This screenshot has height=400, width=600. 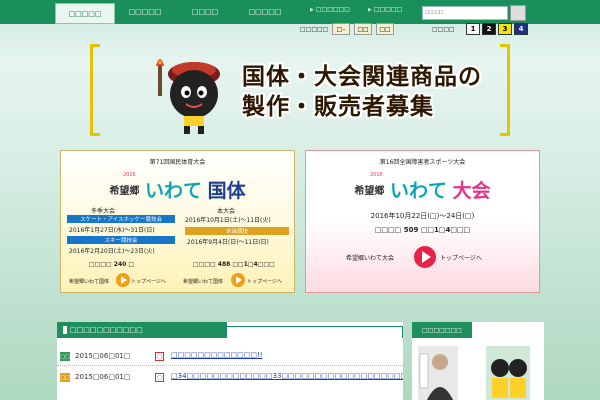 What do you see at coordinates (478, 361) in the screenshot?
I see `side-panel: □□□□□□□` at bounding box center [478, 361].